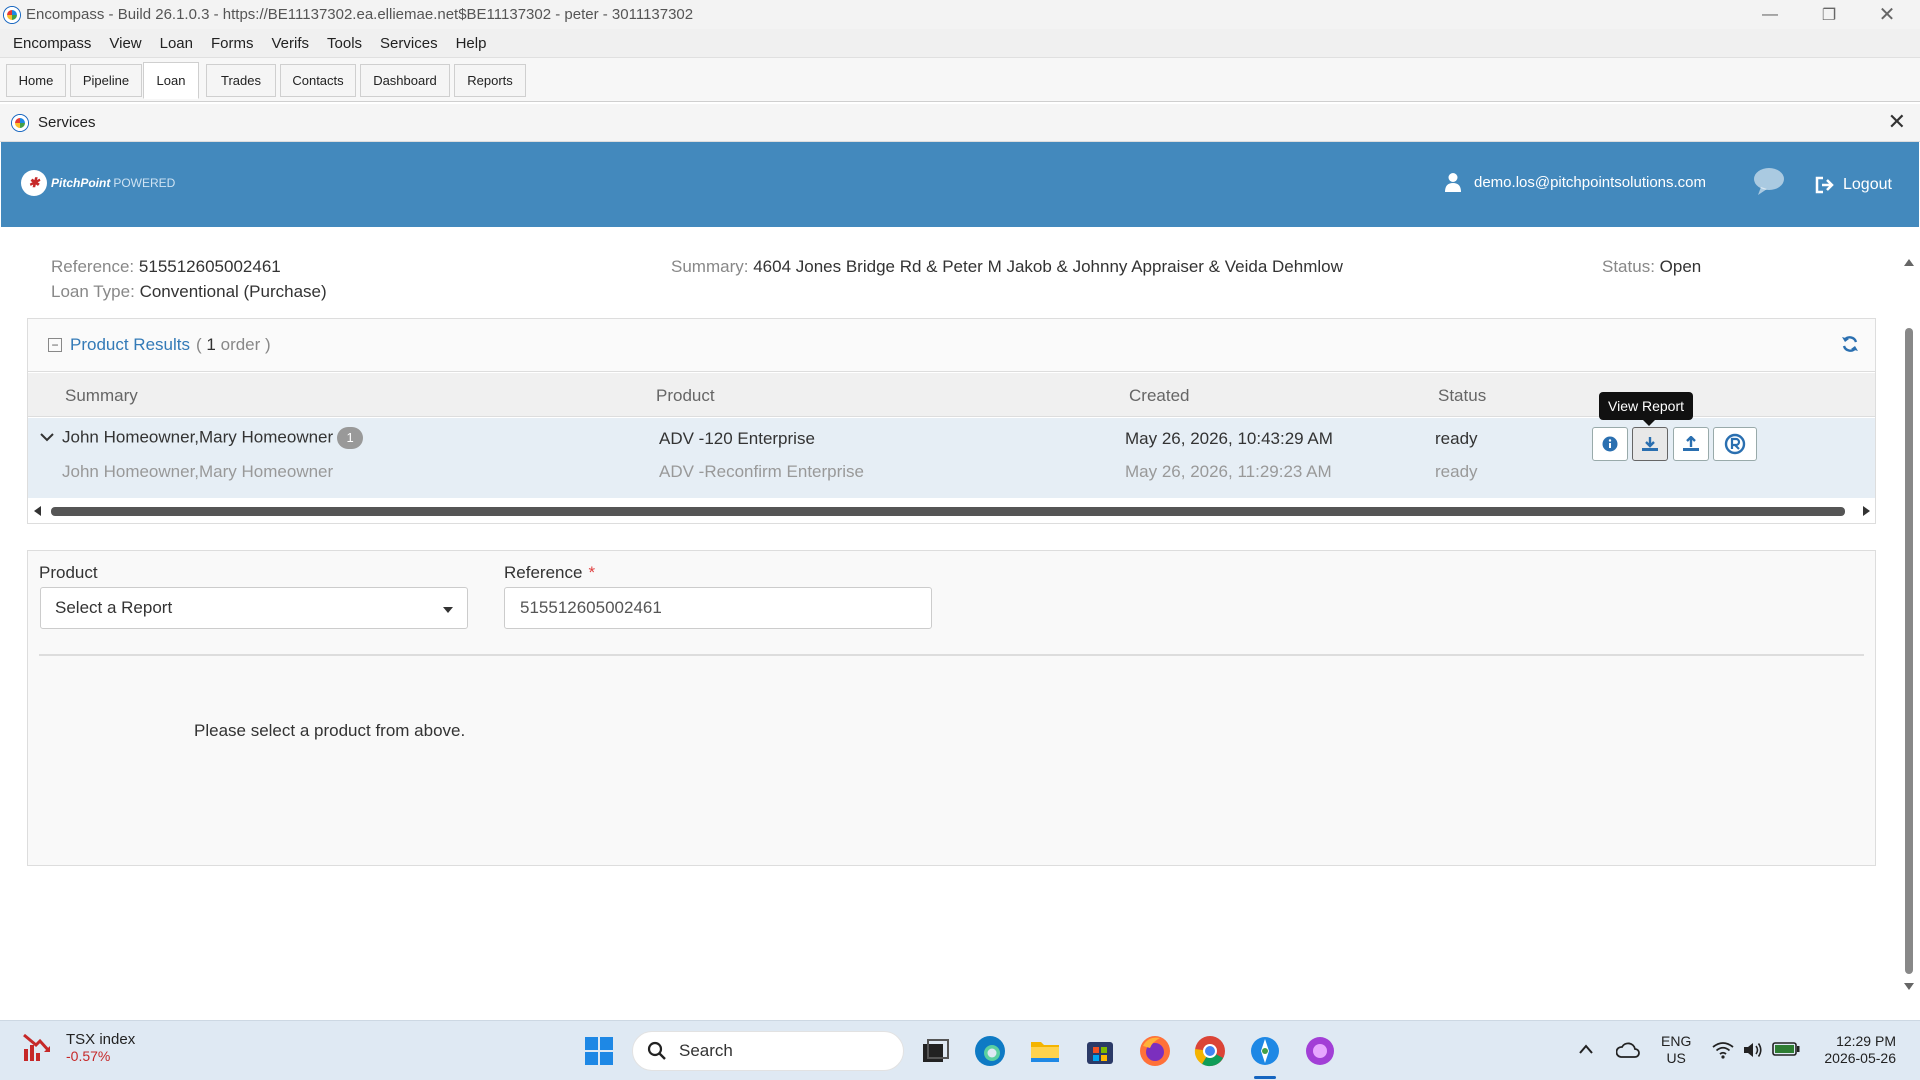 Image resolution: width=1920 pixels, height=1080 pixels. Describe the element at coordinates (1159, 396) in the screenshot. I see `col-created: Created` at that location.